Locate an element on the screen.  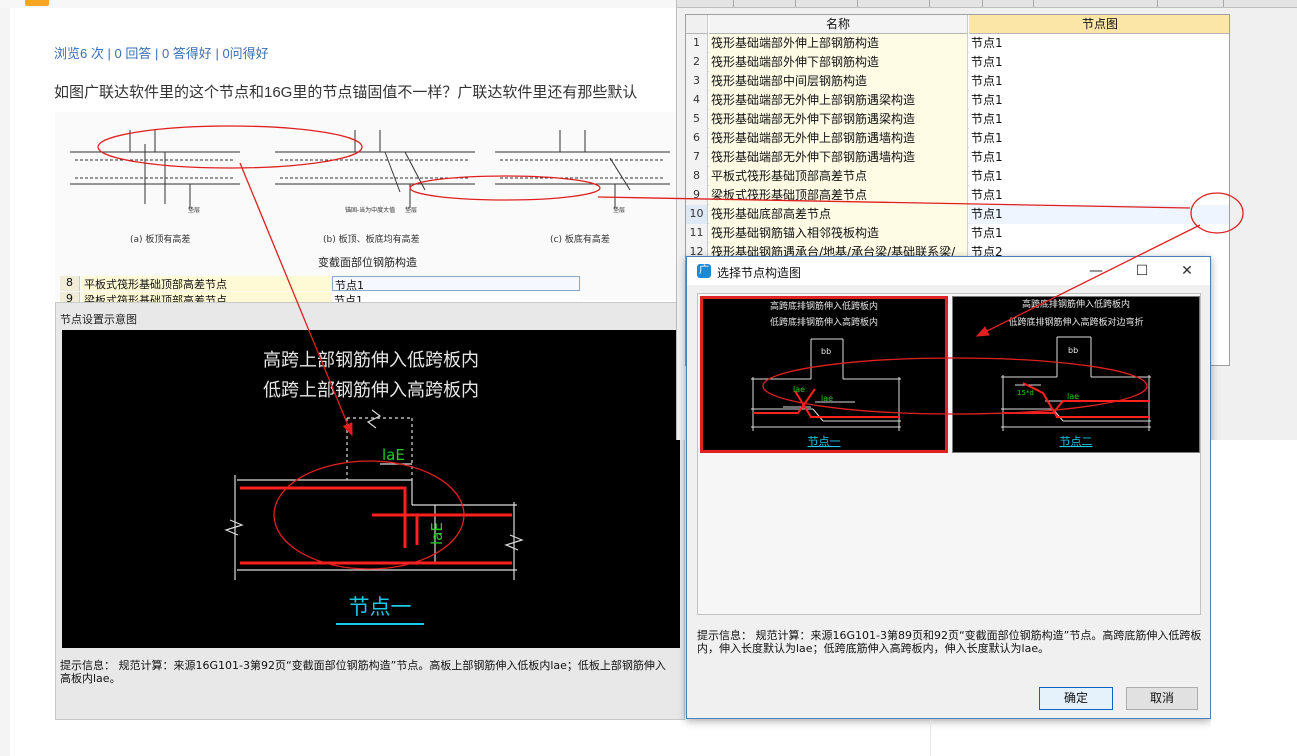
node-option-1: 高跨底排钢筋伸入低跨板内 低跨底排钢筋伸入高跨板内 bb lae lae 节点一 is located at coordinates (824, 374).